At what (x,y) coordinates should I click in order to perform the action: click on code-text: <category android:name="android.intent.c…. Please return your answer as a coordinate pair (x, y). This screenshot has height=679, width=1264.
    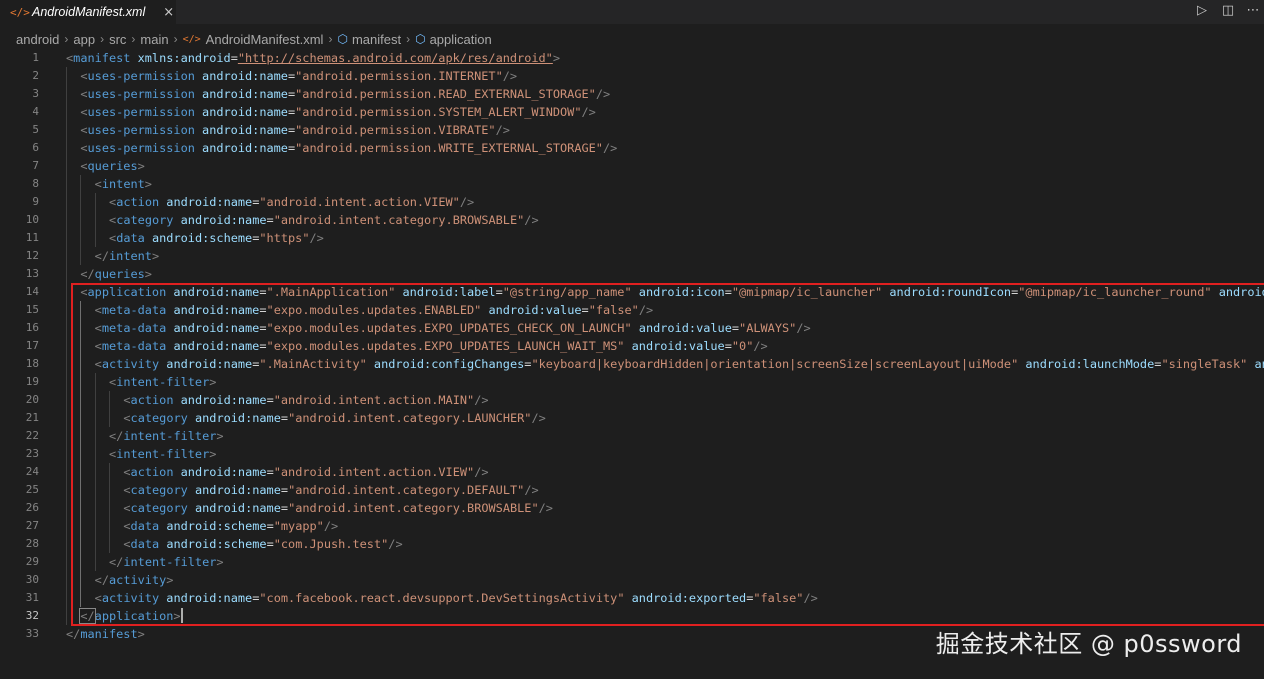
    Looking at the image, I should click on (330, 490).